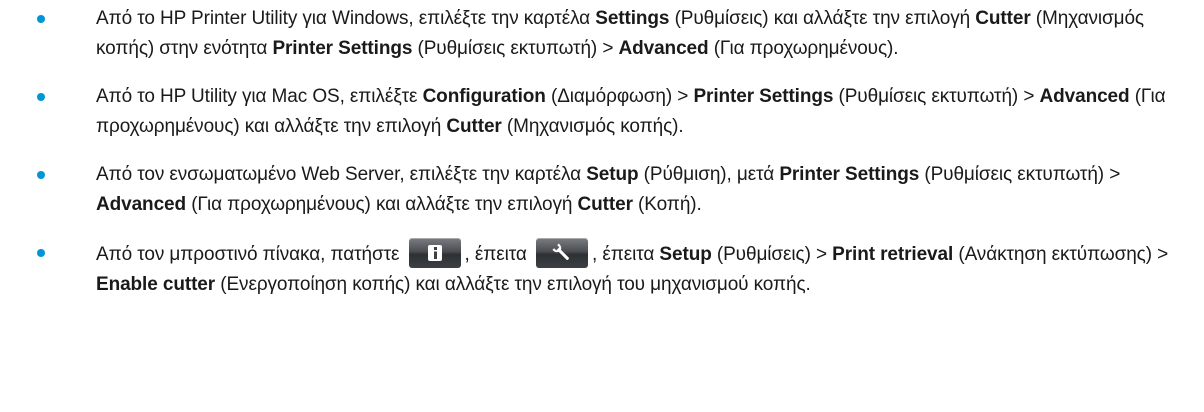  Describe the element at coordinates (772, 254) in the screenshot. I see `item-text: (Ρυθμίσεις) >` at that location.